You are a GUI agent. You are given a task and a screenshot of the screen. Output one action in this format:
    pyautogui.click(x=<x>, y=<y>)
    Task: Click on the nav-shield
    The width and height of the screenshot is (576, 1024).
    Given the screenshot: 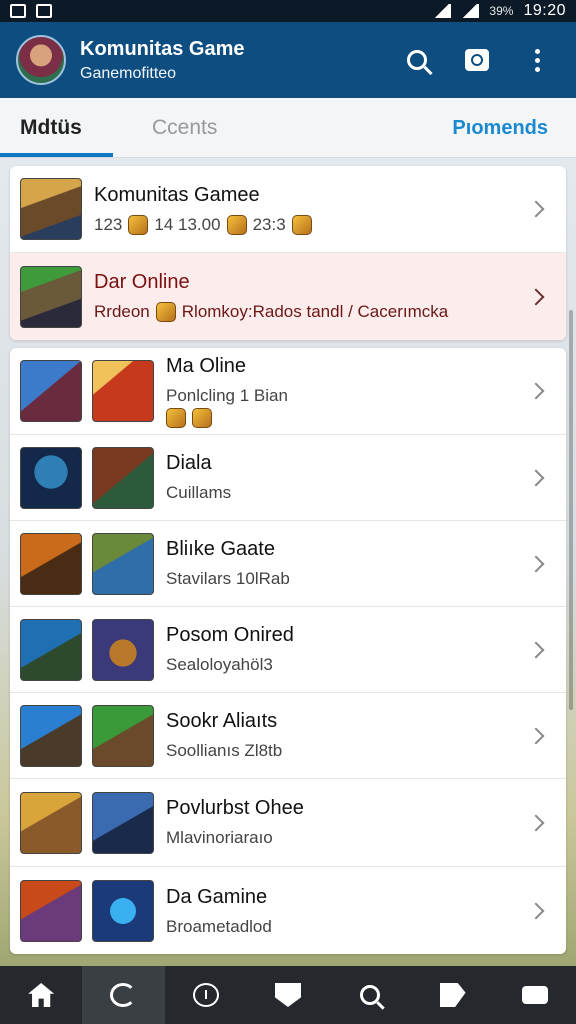 What is the action you would take?
    pyautogui.click(x=288, y=995)
    